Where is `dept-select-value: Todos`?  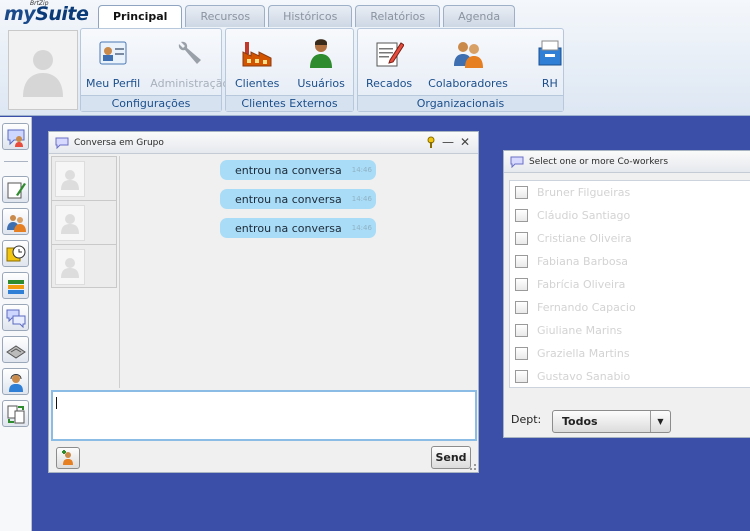
dept-select-value: Todos is located at coordinates (580, 421).